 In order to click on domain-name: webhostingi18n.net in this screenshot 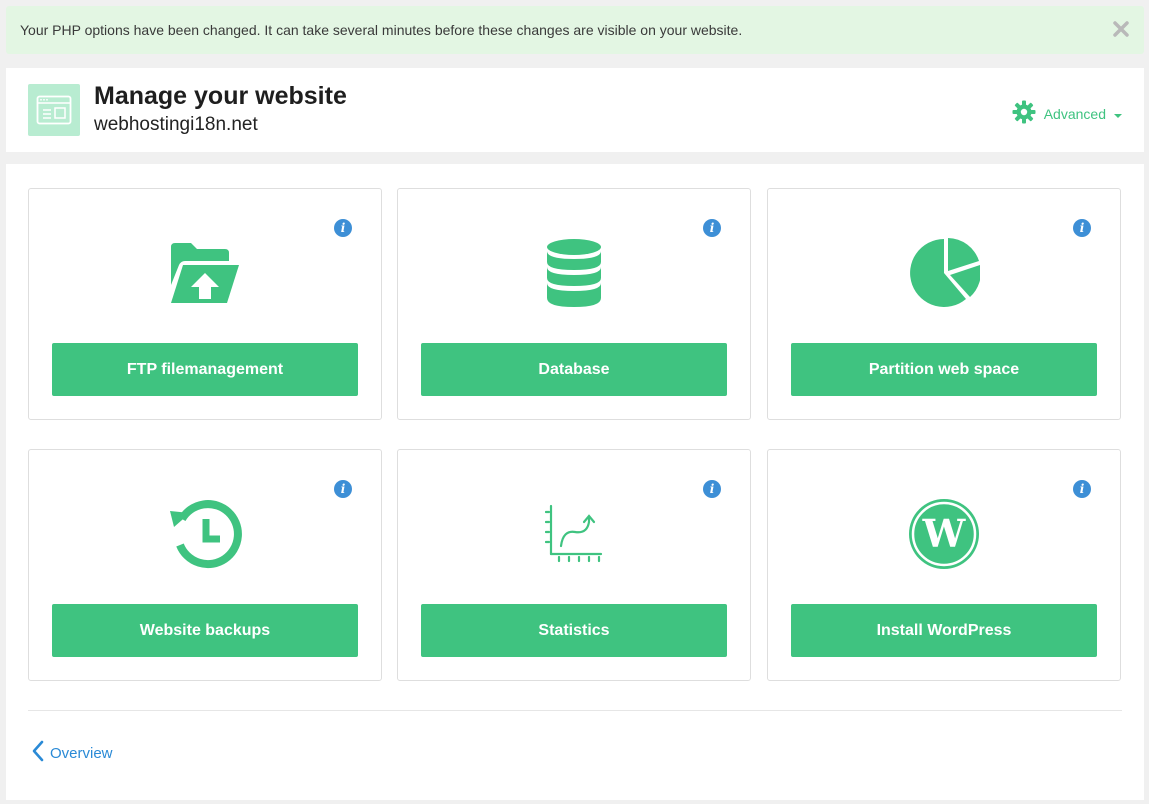, I will do `click(176, 124)`.